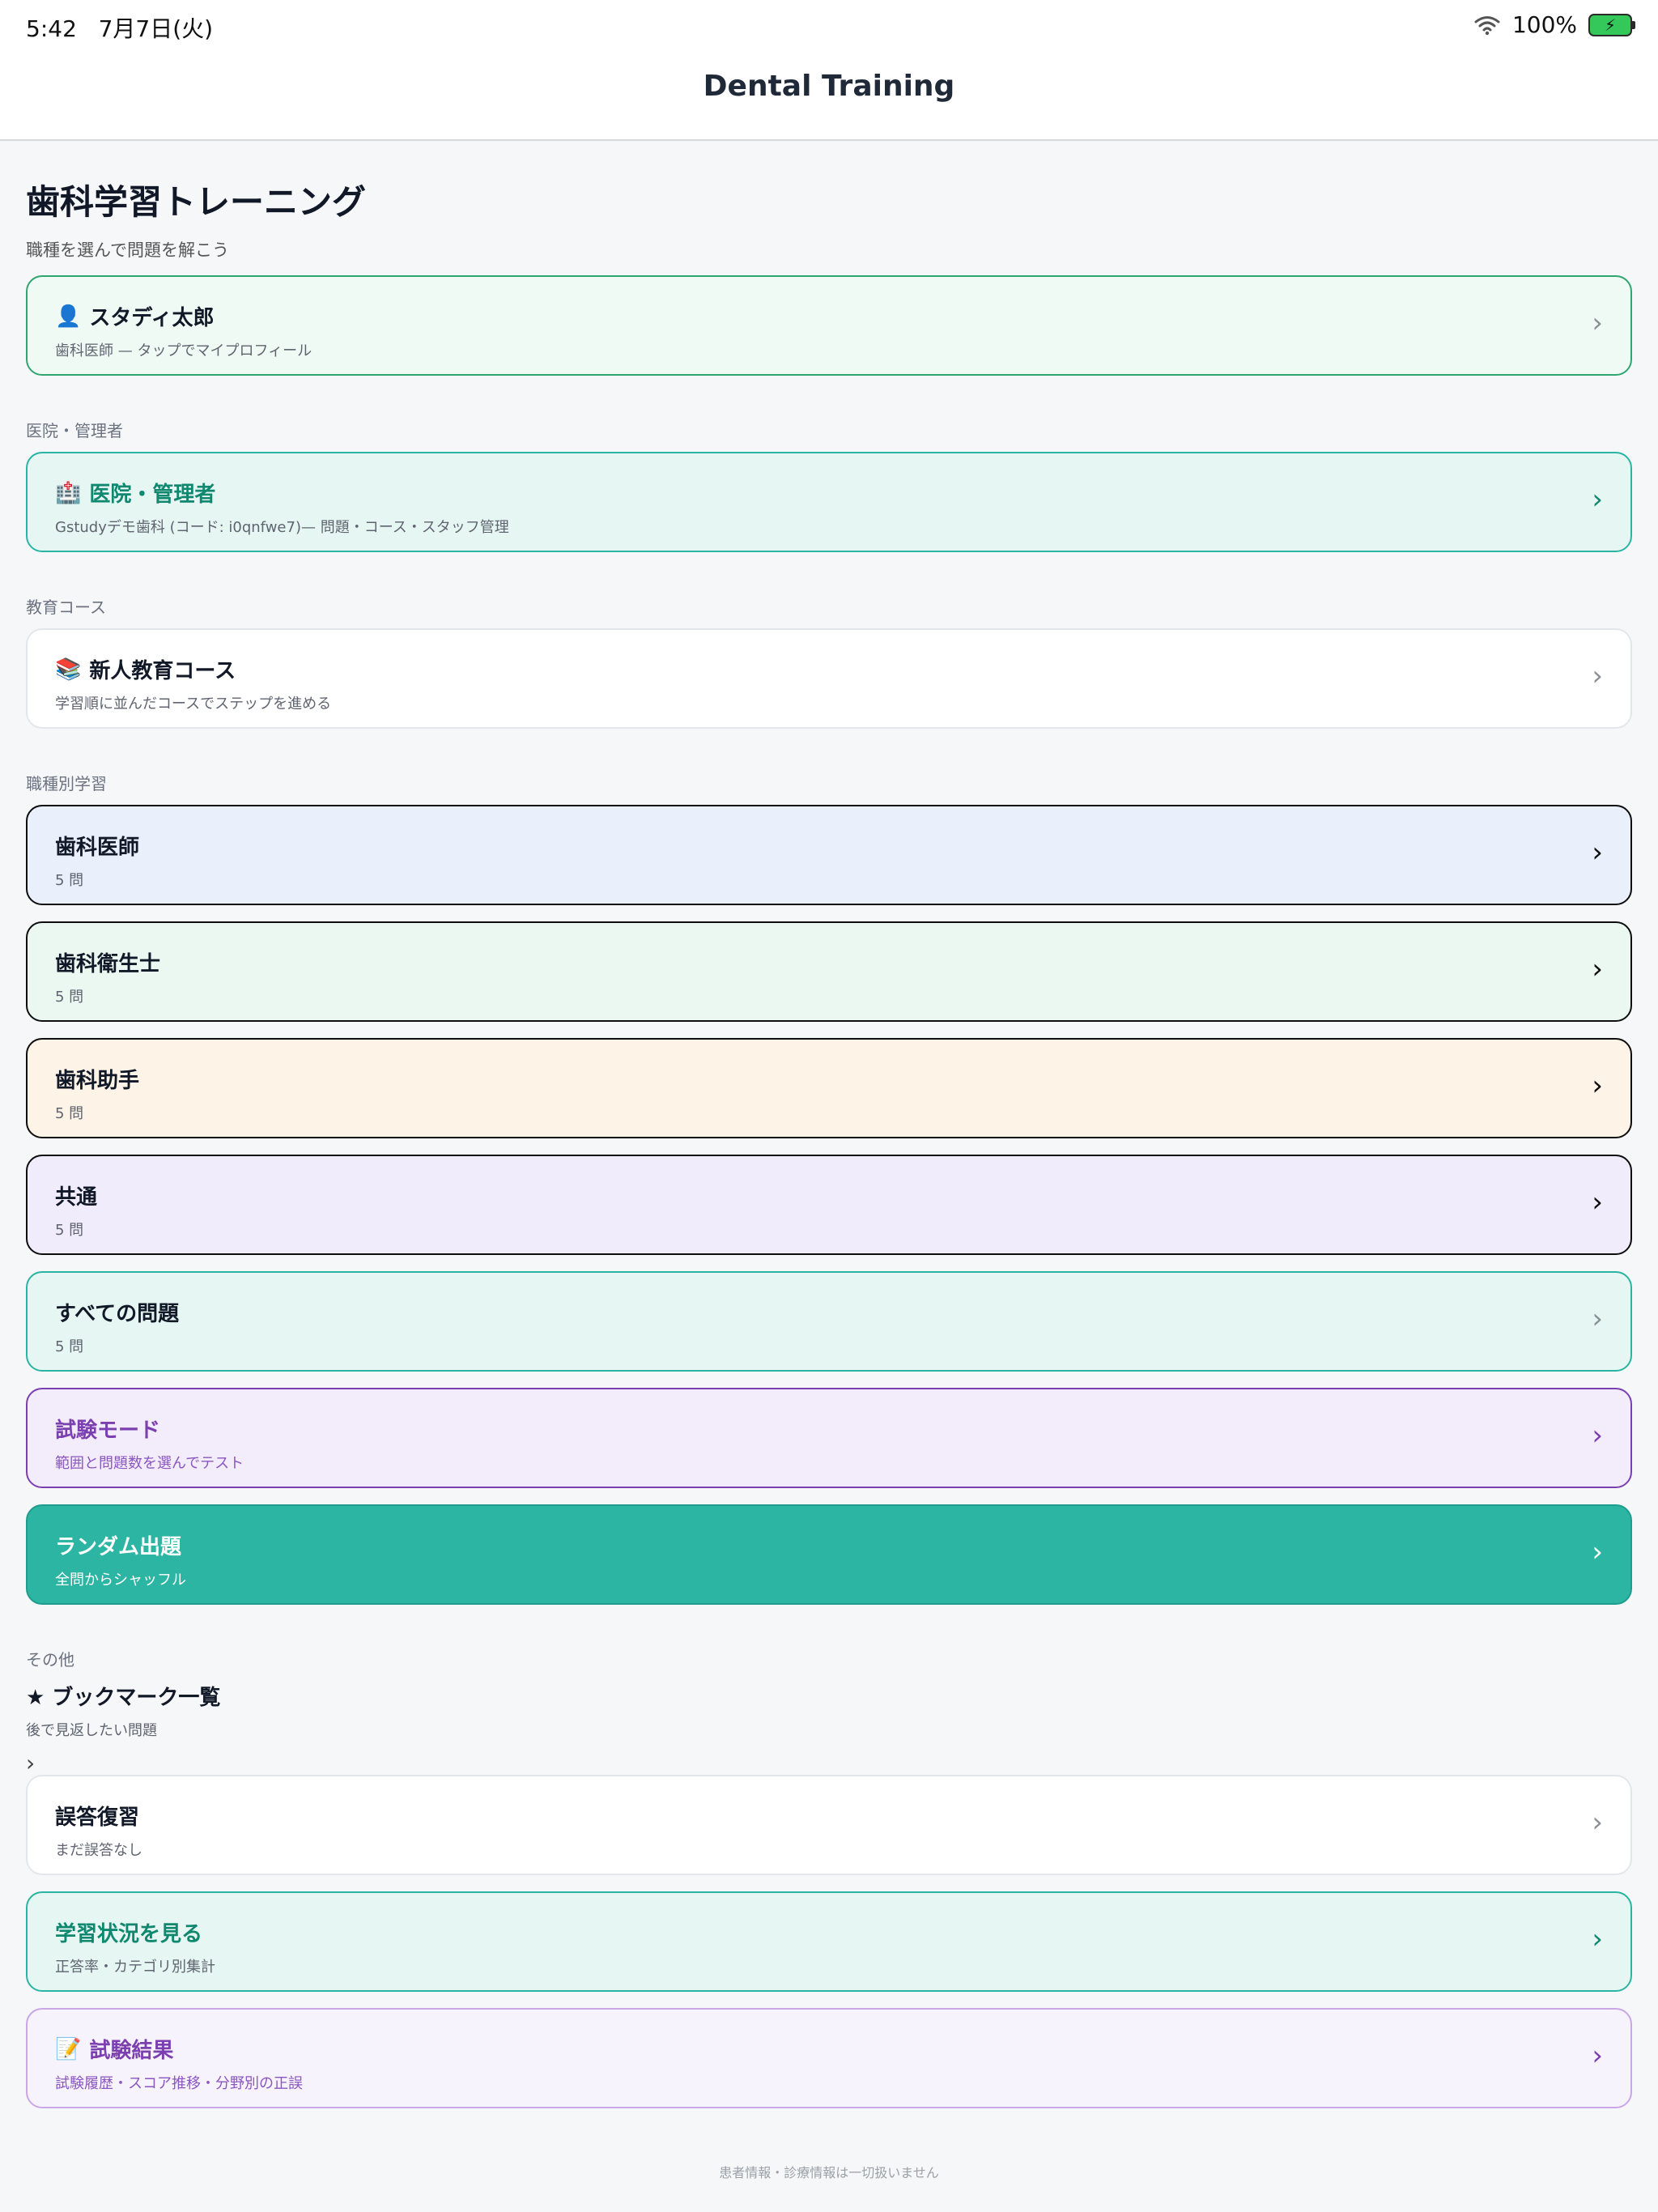 Image resolution: width=1658 pixels, height=2212 pixels. I want to click on section-label-clinic: 医院・管理者, so click(74, 430).